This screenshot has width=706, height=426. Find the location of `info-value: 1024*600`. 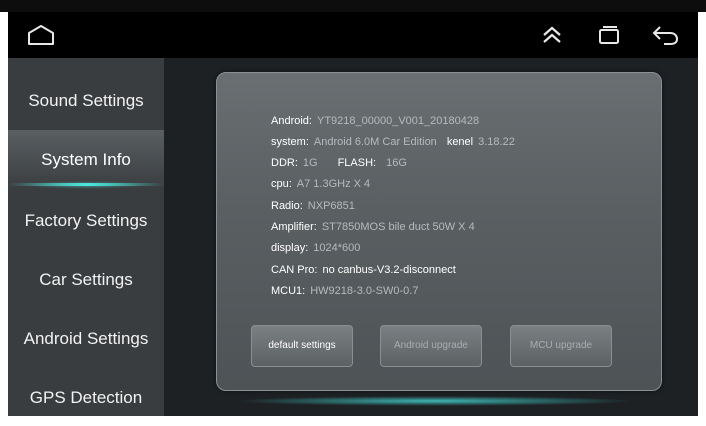

info-value: 1024*600 is located at coordinates (337, 248).